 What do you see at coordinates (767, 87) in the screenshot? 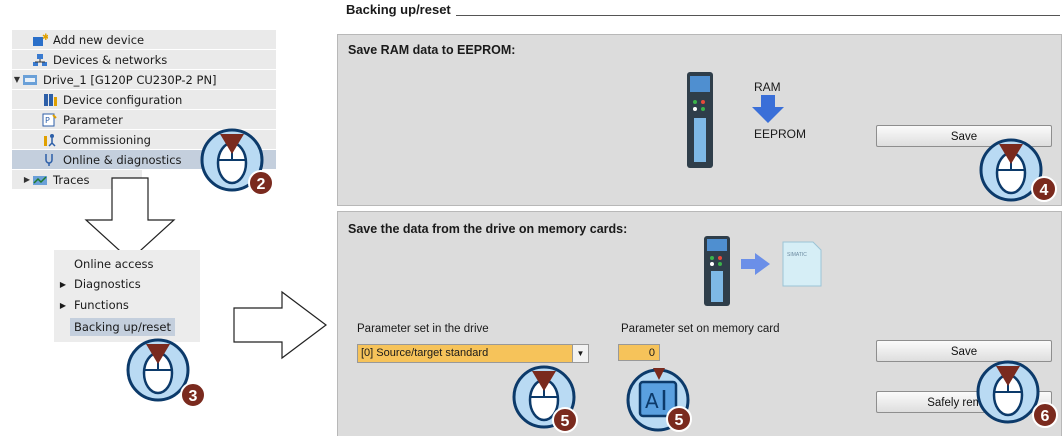
I see `ram-label: RAM` at bounding box center [767, 87].